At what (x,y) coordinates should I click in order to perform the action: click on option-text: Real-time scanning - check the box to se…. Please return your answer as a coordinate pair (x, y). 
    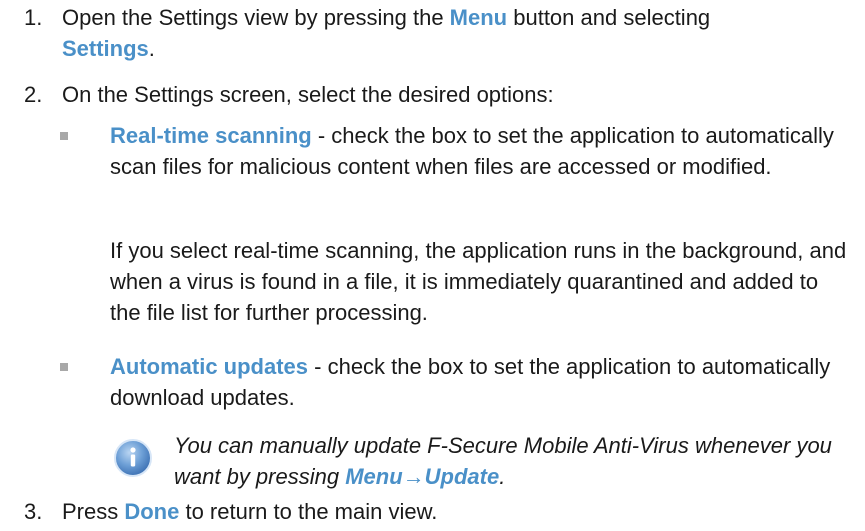
    Looking at the image, I should click on (480, 151).